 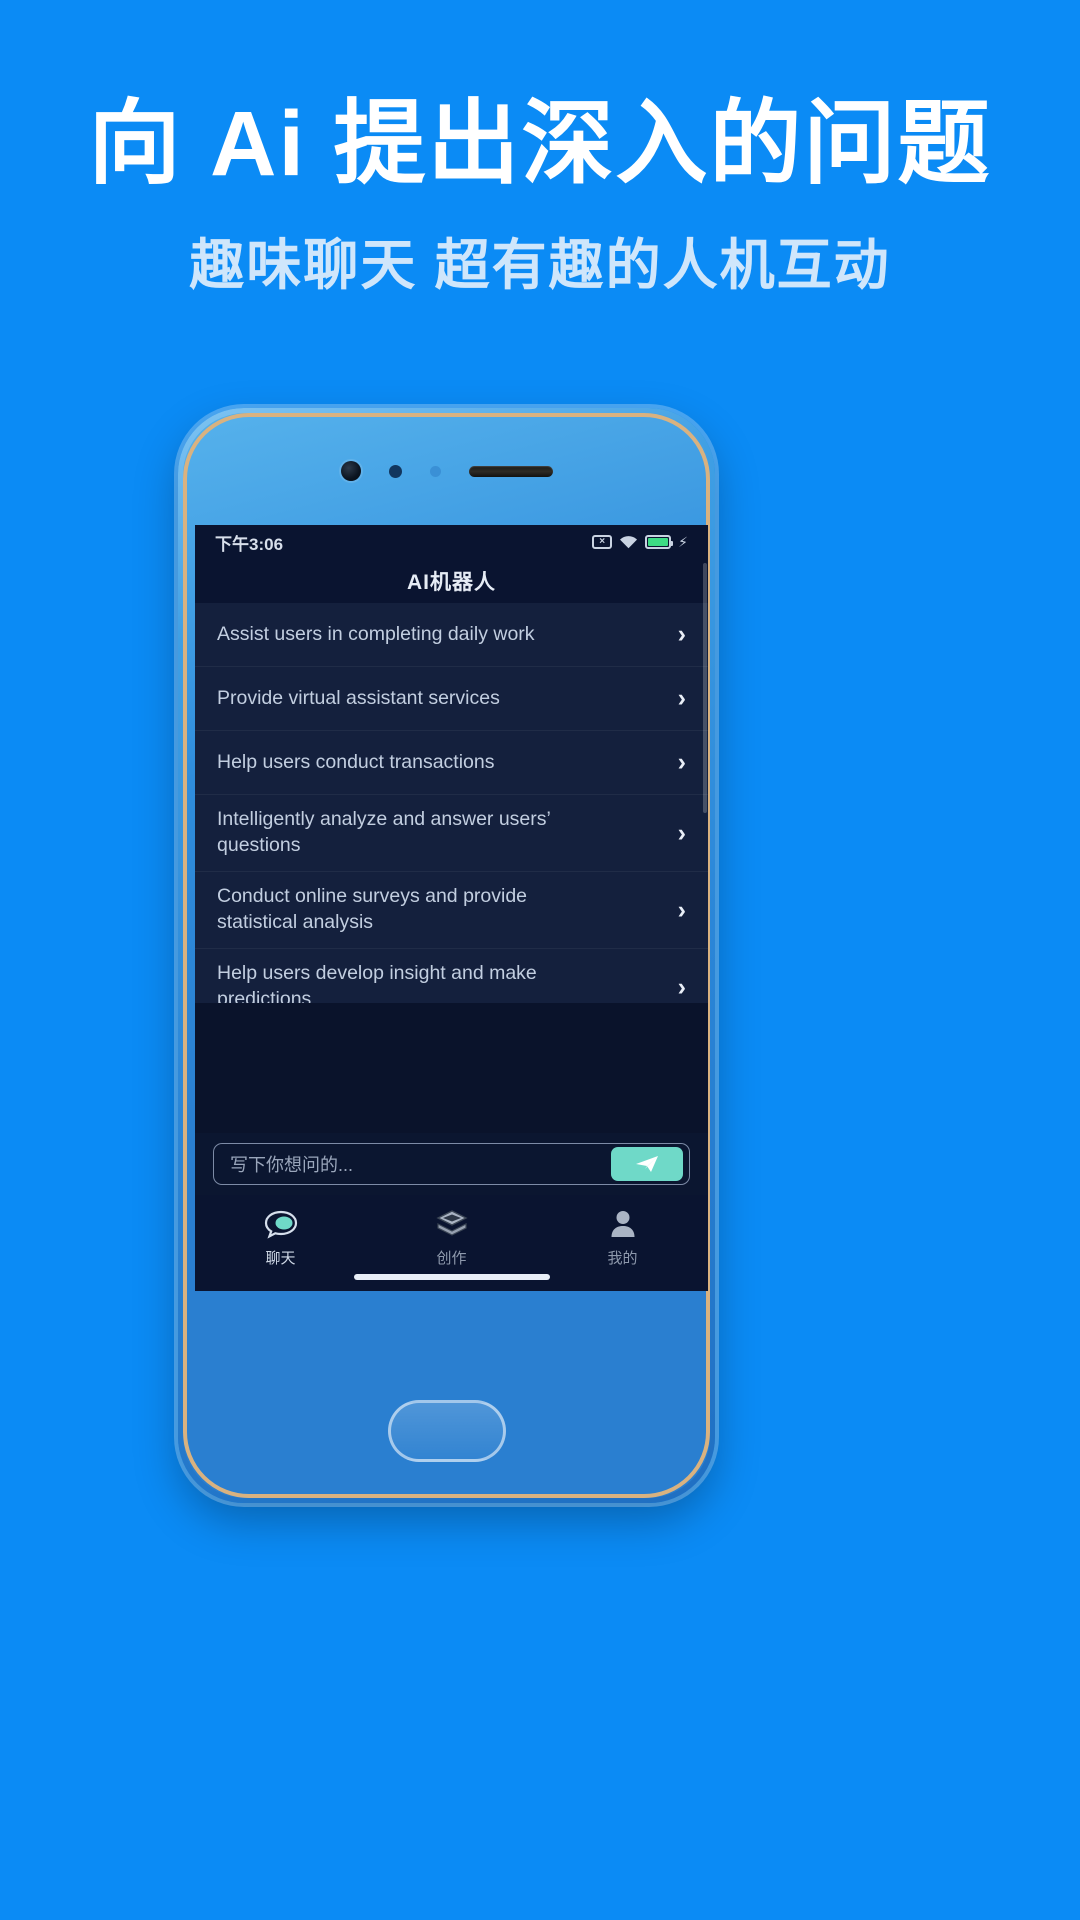 What do you see at coordinates (705, 688) in the screenshot?
I see `scrollbar` at bounding box center [705, 688].